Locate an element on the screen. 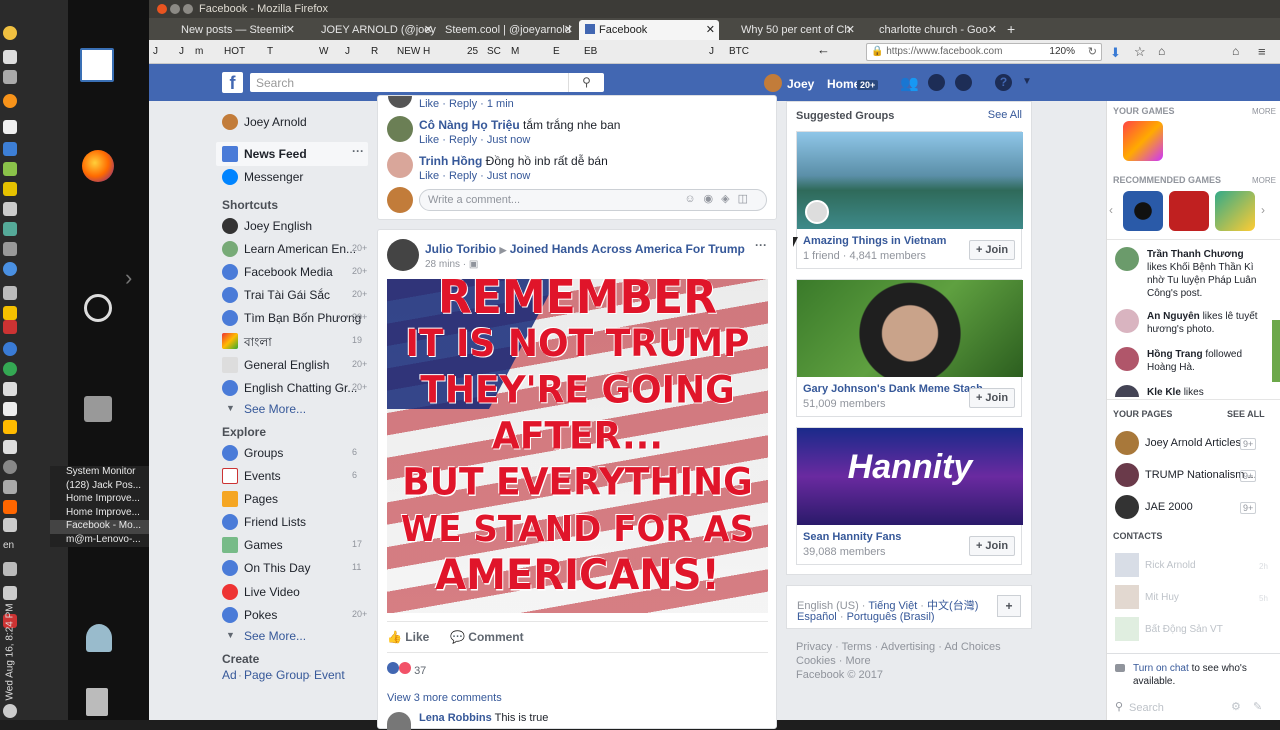 This screenshot has height=730, width=1280. messenger-icon is located at coordinates (936, 82).